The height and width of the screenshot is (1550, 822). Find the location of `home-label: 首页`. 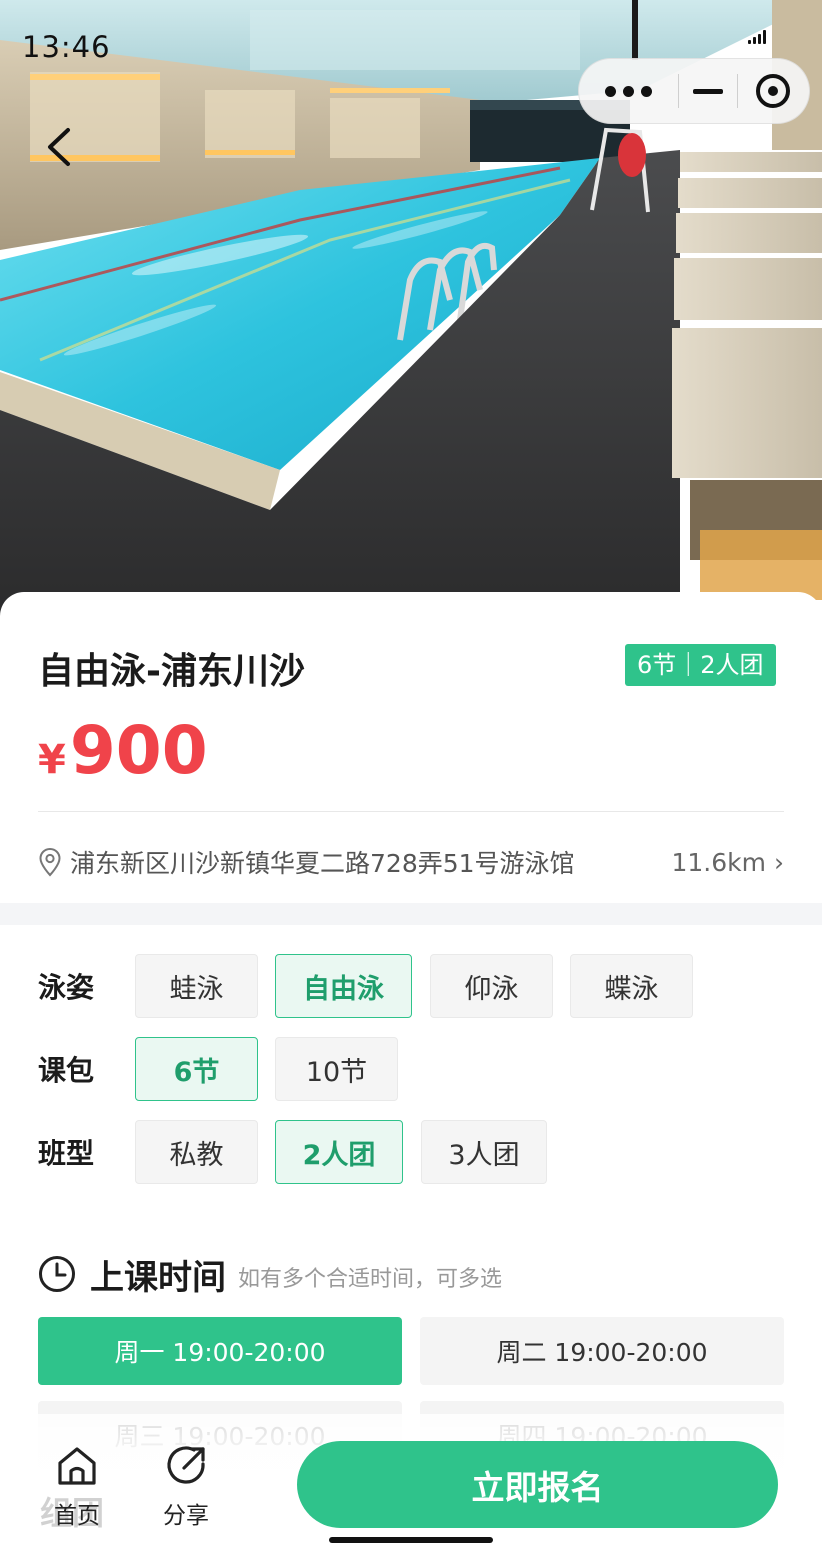

home-label: 首页 is located at coordinates (77, 1516).